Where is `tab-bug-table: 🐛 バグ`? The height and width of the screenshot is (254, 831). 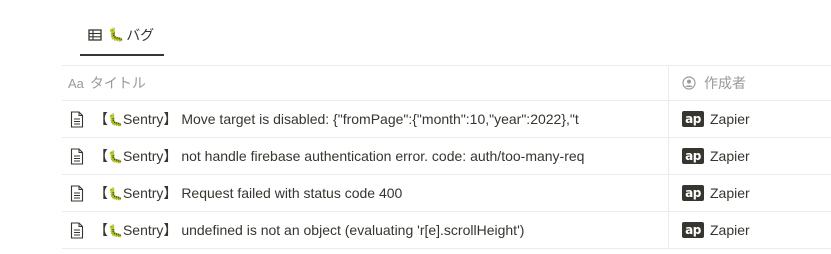 tab-bug-table: 🐛 バグ is located at coordinates (122, 39).